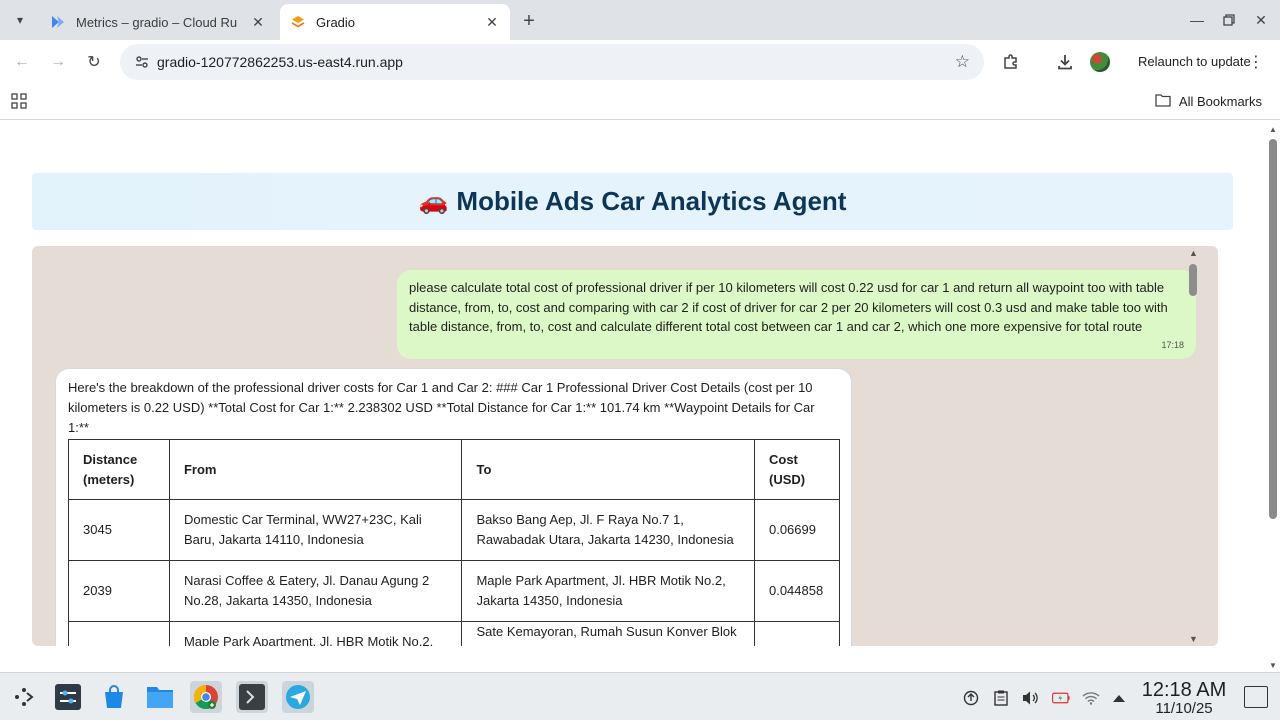  Describe the element at coordinates (651, 201) in the screenshot. I see `page-title: Mobile Ads Car Analytics Agent` at that location.